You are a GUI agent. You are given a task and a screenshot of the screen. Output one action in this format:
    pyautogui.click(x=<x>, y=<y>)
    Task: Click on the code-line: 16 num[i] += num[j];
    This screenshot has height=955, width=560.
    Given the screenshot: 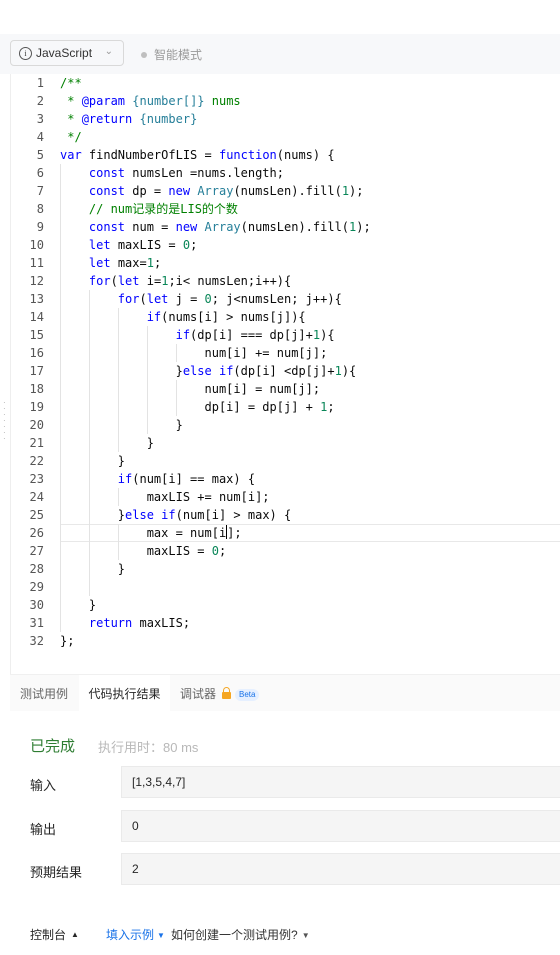 What is the action you would take?
    pyautogui.click(x=285, y=353)
    